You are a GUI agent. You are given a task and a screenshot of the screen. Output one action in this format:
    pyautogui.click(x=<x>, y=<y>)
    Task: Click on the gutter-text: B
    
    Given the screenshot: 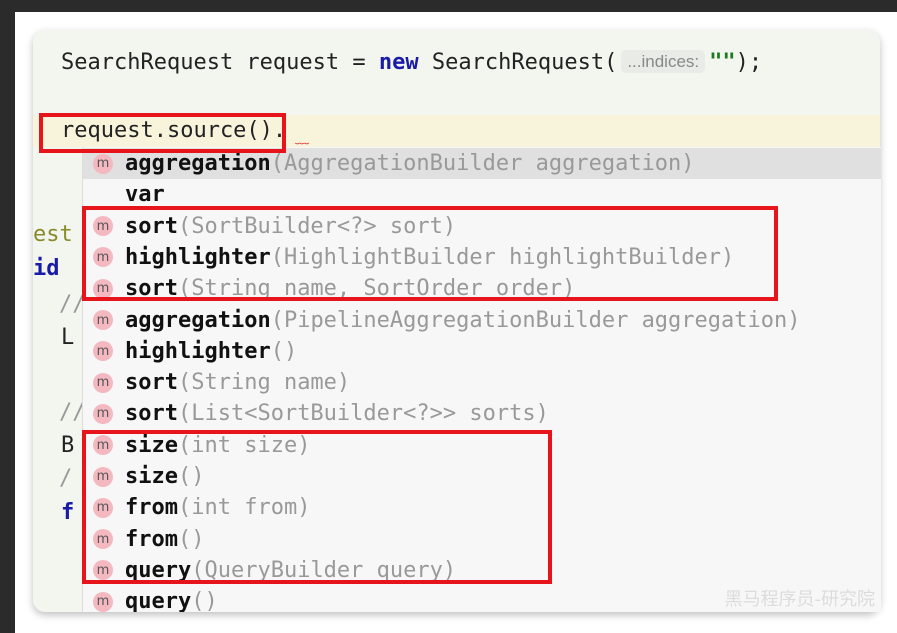 What is the action you would take?
    pyautogui.click(x=68, y=445)
    